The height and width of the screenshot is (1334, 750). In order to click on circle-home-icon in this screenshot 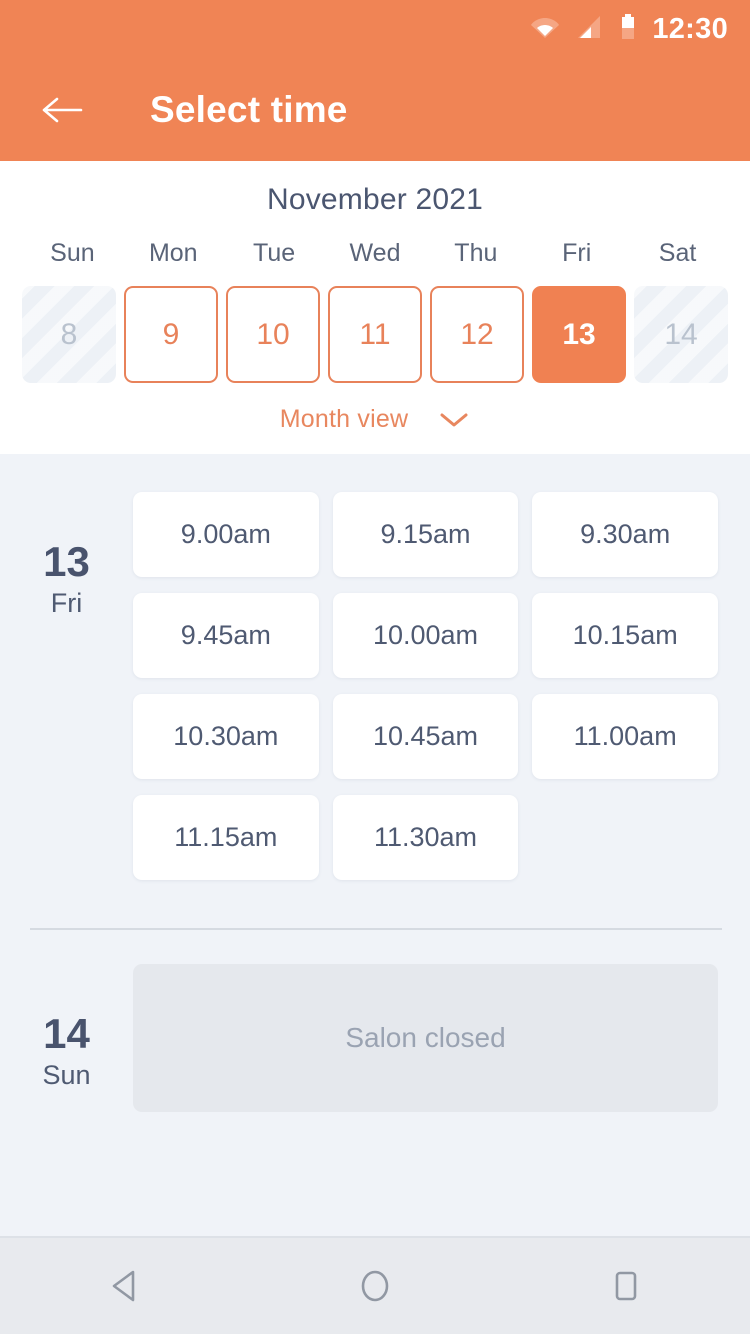, I will do `click(375, 1286)`.